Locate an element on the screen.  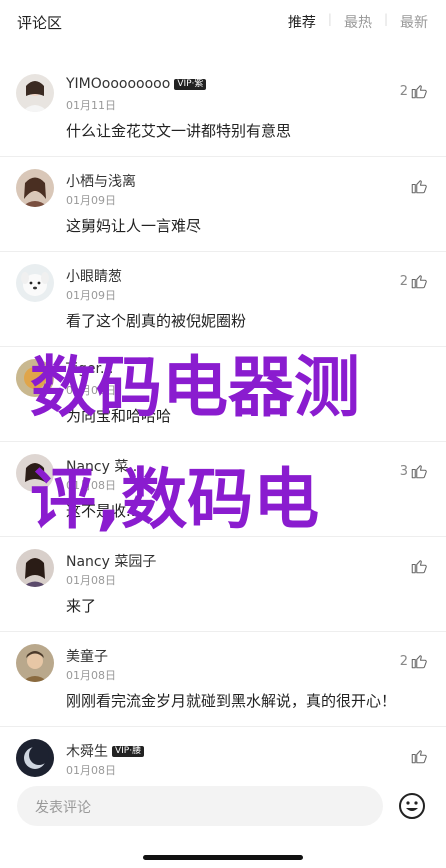
username: 美童子 is located at coordinates (87, 656).